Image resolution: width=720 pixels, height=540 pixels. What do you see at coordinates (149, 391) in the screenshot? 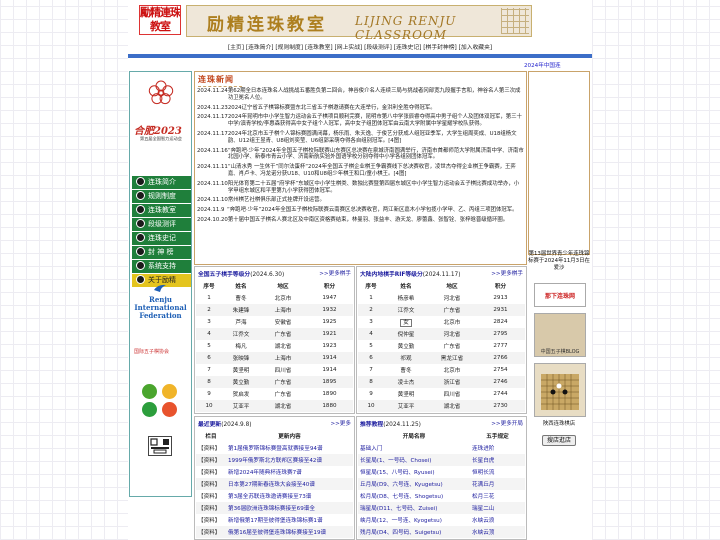
I see `wechat-icon` at bounding box center [149, 391].